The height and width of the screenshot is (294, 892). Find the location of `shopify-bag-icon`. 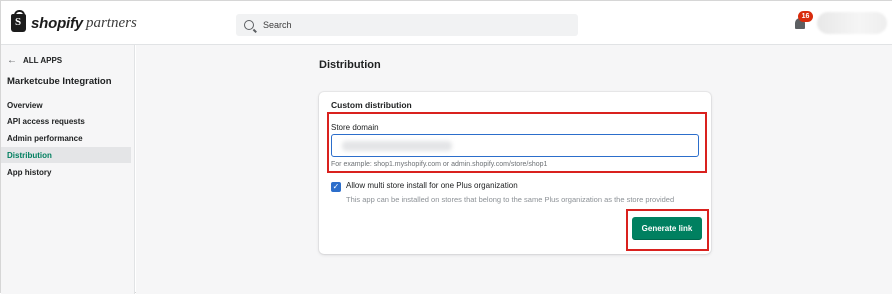

shopify-bag-icon is located at coordinates (18, 21).